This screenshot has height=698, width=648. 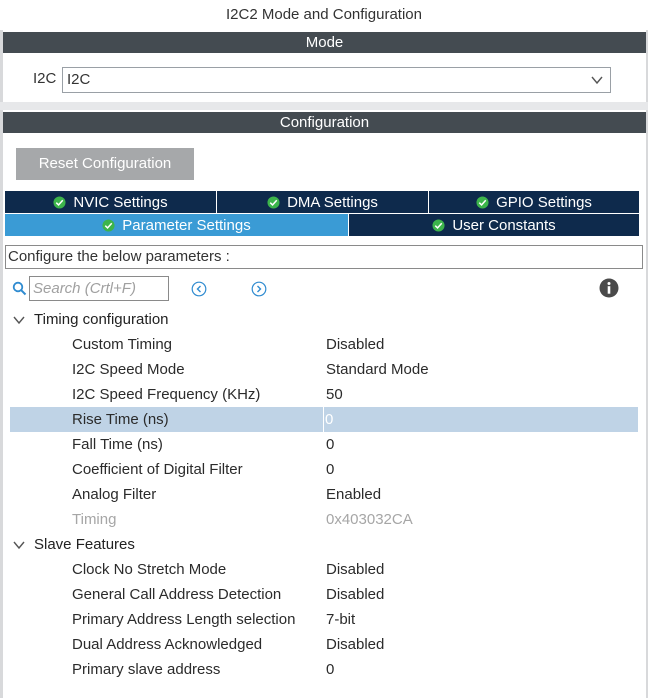 What do you see at coordinates (324, 544) in the screenshot?
I see `group-slave-features: Slave Features` at bounding box center [324, 544].